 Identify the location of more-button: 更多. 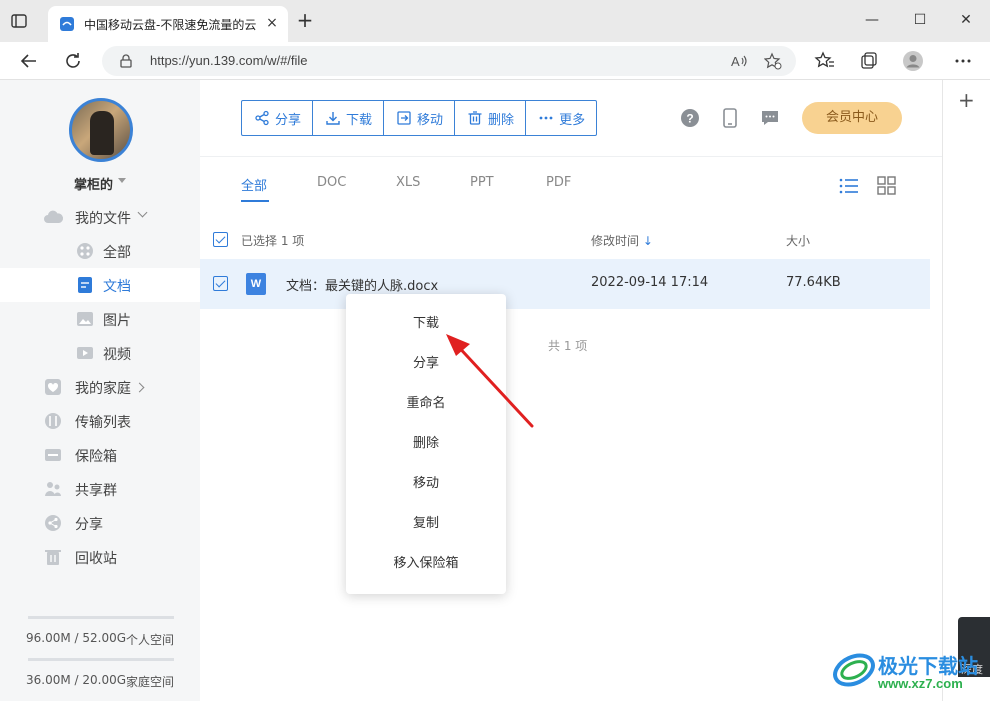
(561, 118).